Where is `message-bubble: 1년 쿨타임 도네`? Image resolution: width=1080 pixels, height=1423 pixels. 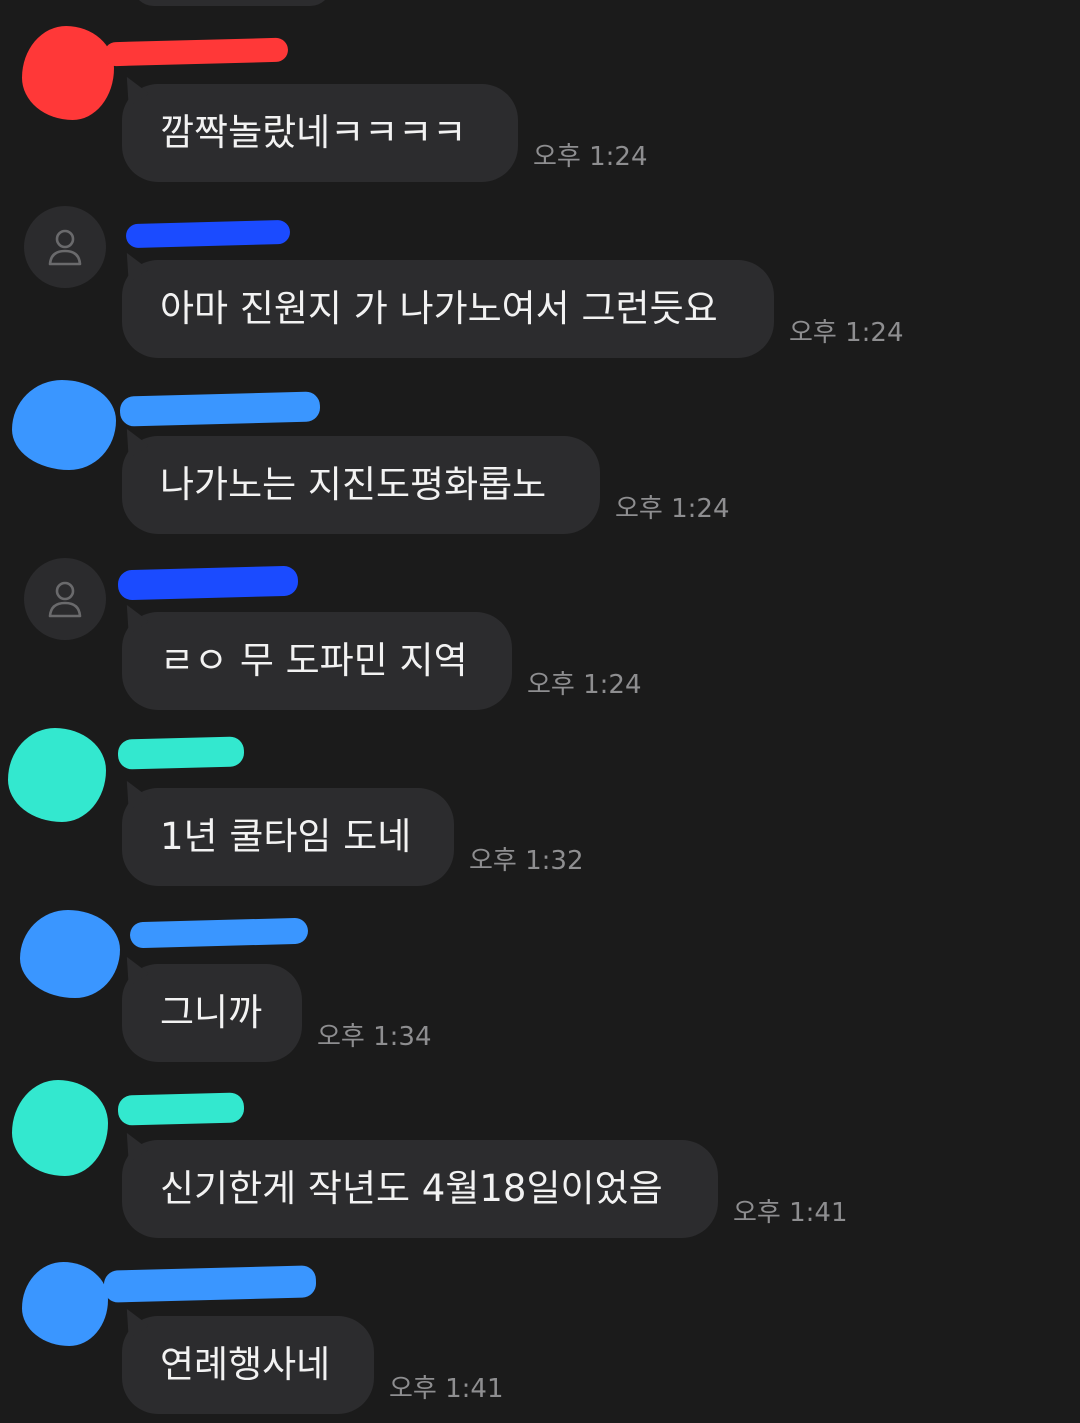 message-bubble: 1년 쿨타임 도네 is located at coordinates (288, 837).